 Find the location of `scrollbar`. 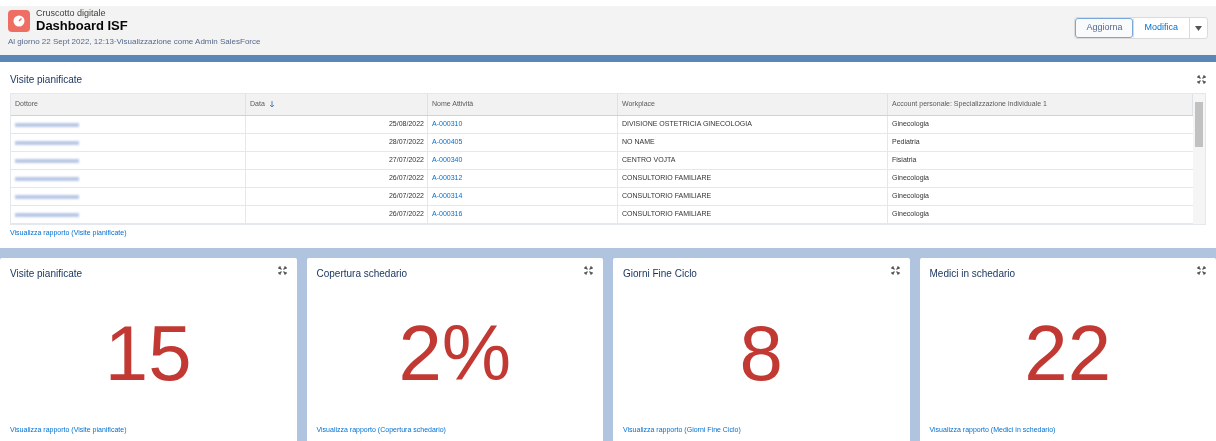

scrollbar is located at coordinates (1199, 159).